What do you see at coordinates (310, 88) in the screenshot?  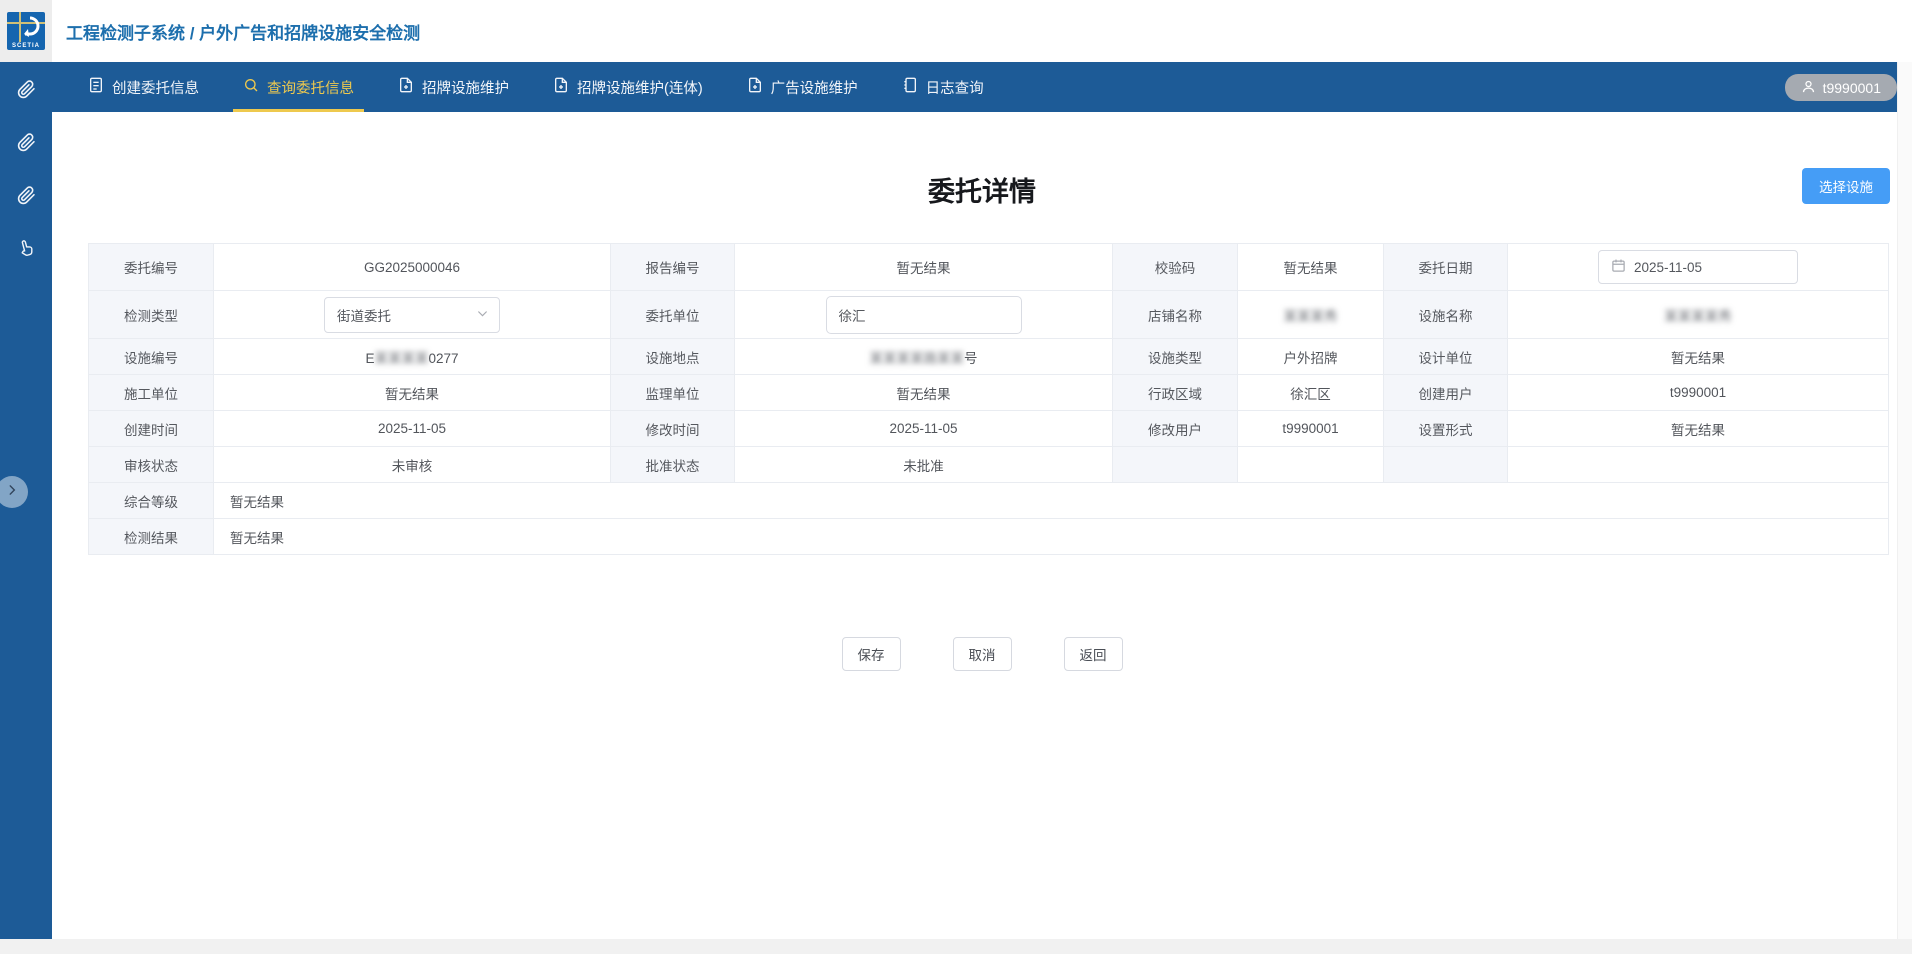 I see `tab-label: 查询委托信息` at bounding box center [310, 88].